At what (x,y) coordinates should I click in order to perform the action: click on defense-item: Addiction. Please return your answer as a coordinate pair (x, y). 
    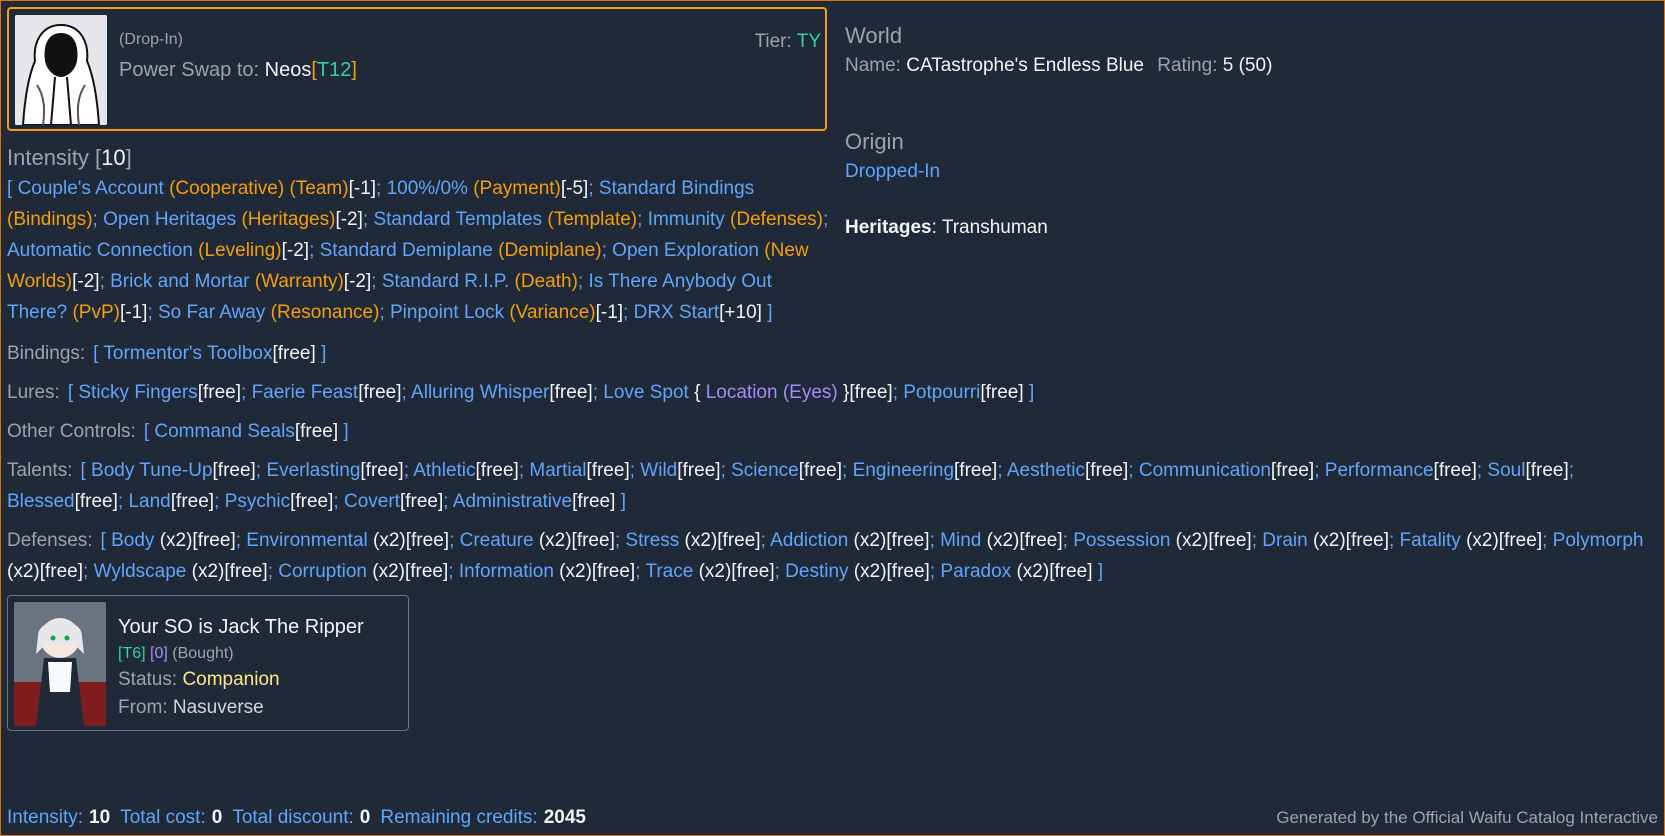
    Looking at the image, I should click on (809, 540).